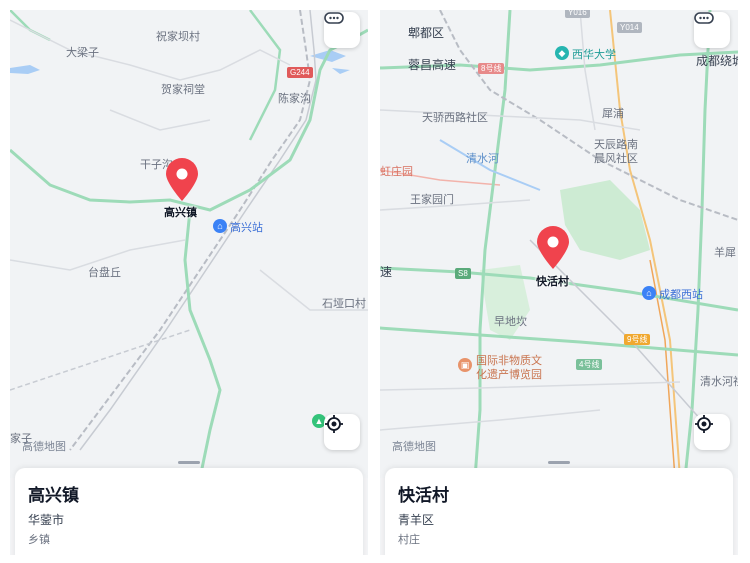 The height and width of the screenshot is (563, 750). Describe the element at coordinates (53, 495) in the screenshot. I see `place-title: 高兴镇` at that location.